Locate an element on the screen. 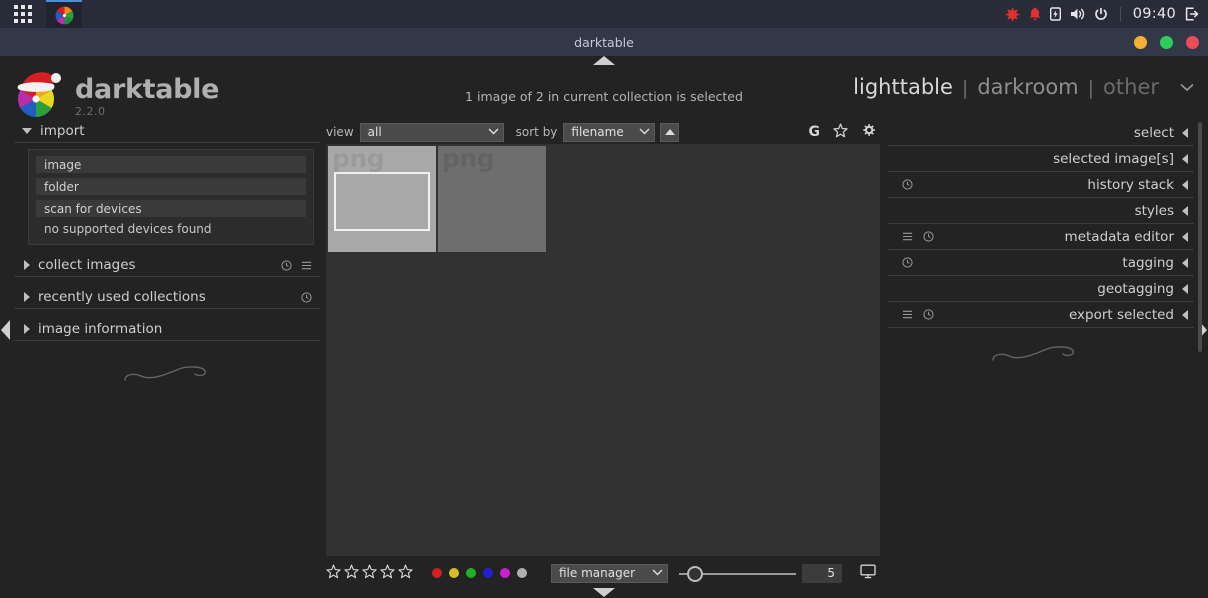 This screenshot has height=598, width=1208. collapse-left-panel-arrow is located at coordinates (5, 330).